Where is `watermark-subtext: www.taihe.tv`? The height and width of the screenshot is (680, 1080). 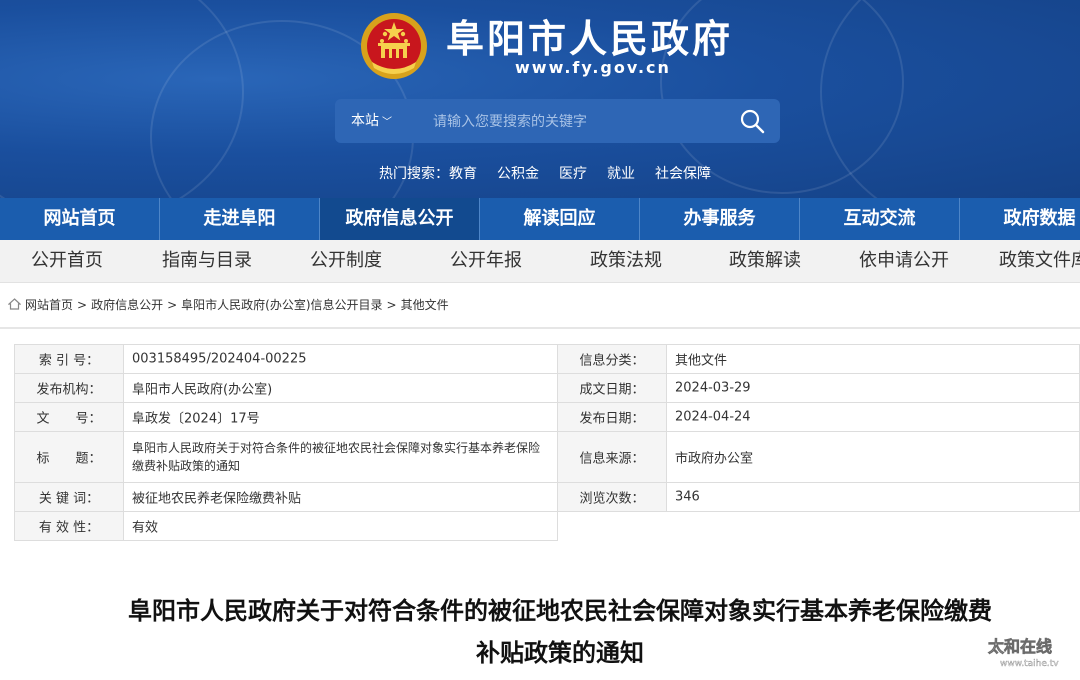 watermark-subtext: www.taihe.tv is located at coordinates (1029, 664).